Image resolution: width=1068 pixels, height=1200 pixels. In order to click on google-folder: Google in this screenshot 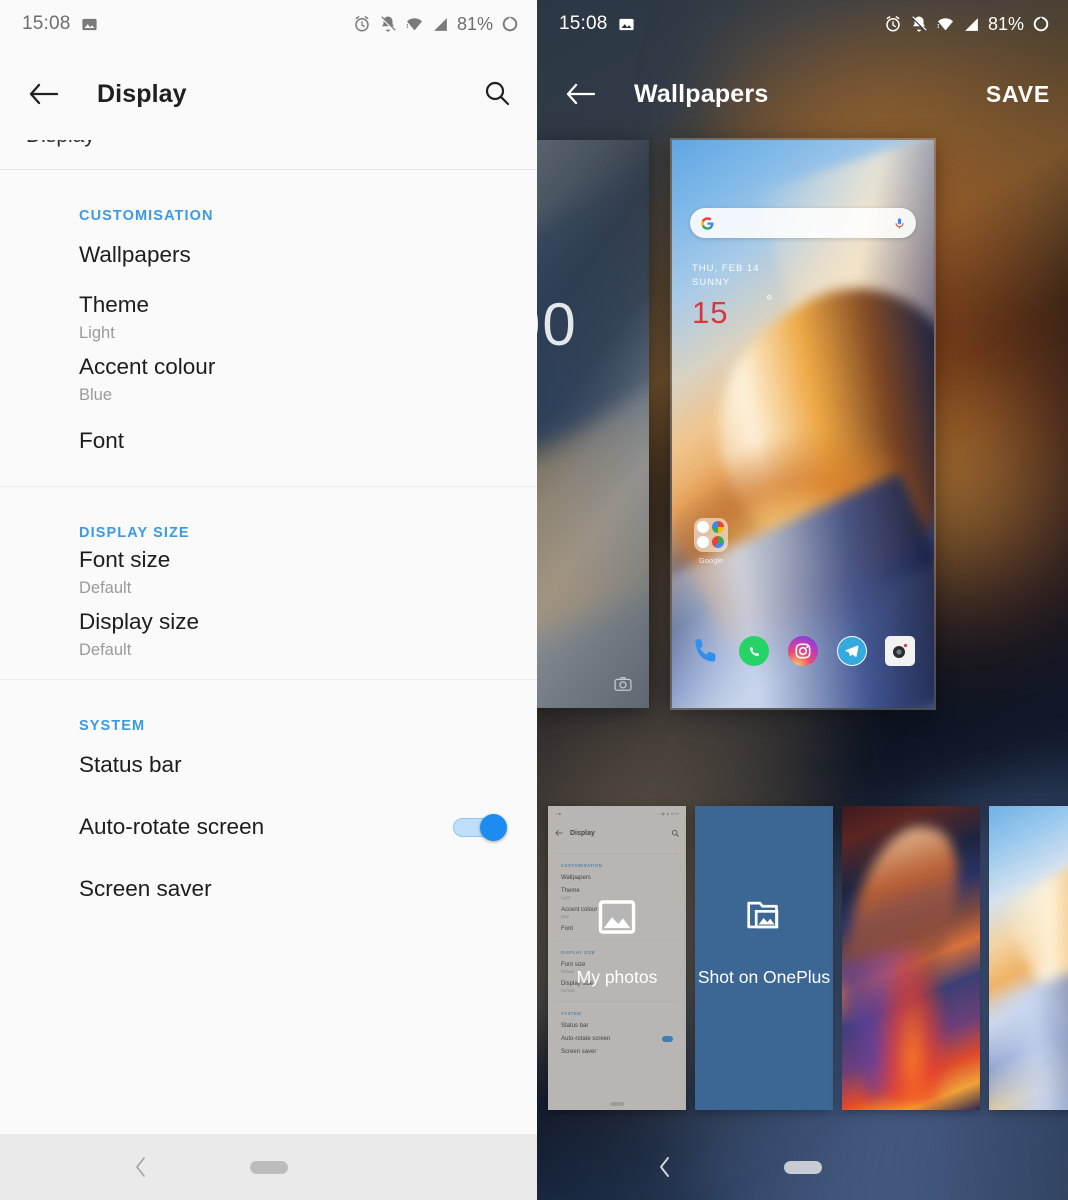, I will do `click(711, 541)`.